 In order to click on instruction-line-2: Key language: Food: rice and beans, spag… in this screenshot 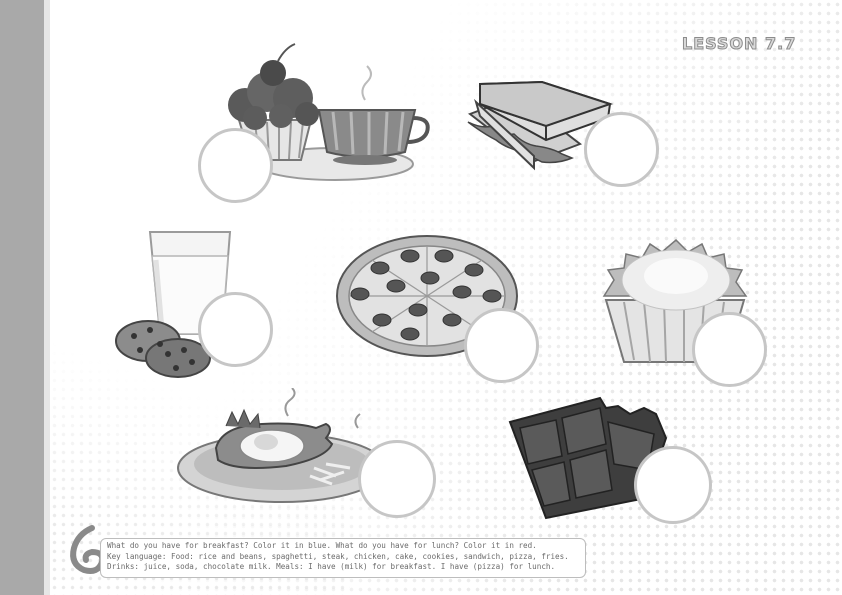, I will do `click(338, 556)`.